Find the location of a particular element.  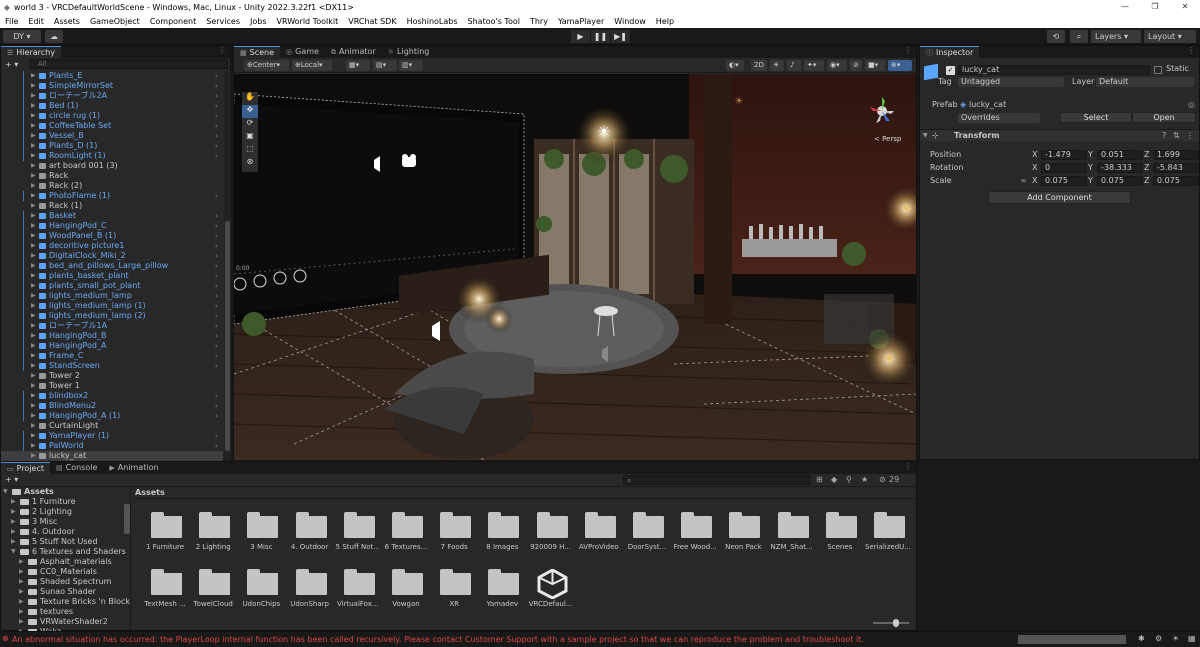

effects-icon: ✦▾ is located at coordinates (814, 65).